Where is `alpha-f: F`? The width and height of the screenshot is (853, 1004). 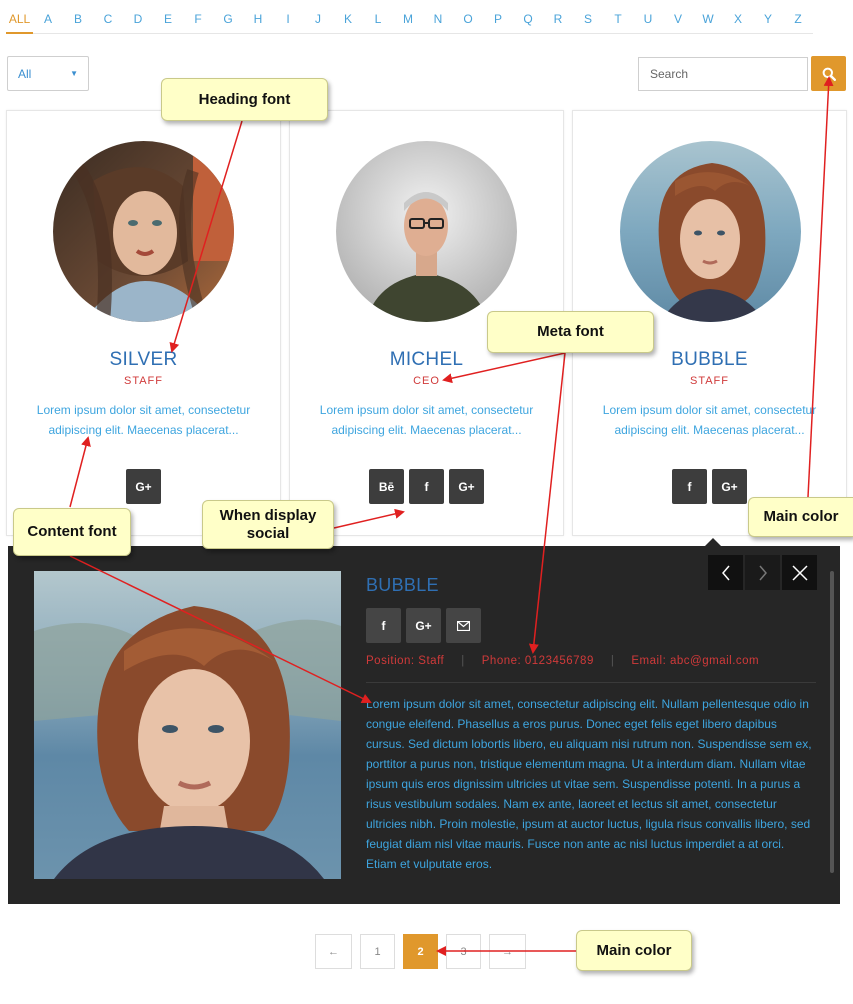 alpha-f: F is located at coordinates (198, 23).